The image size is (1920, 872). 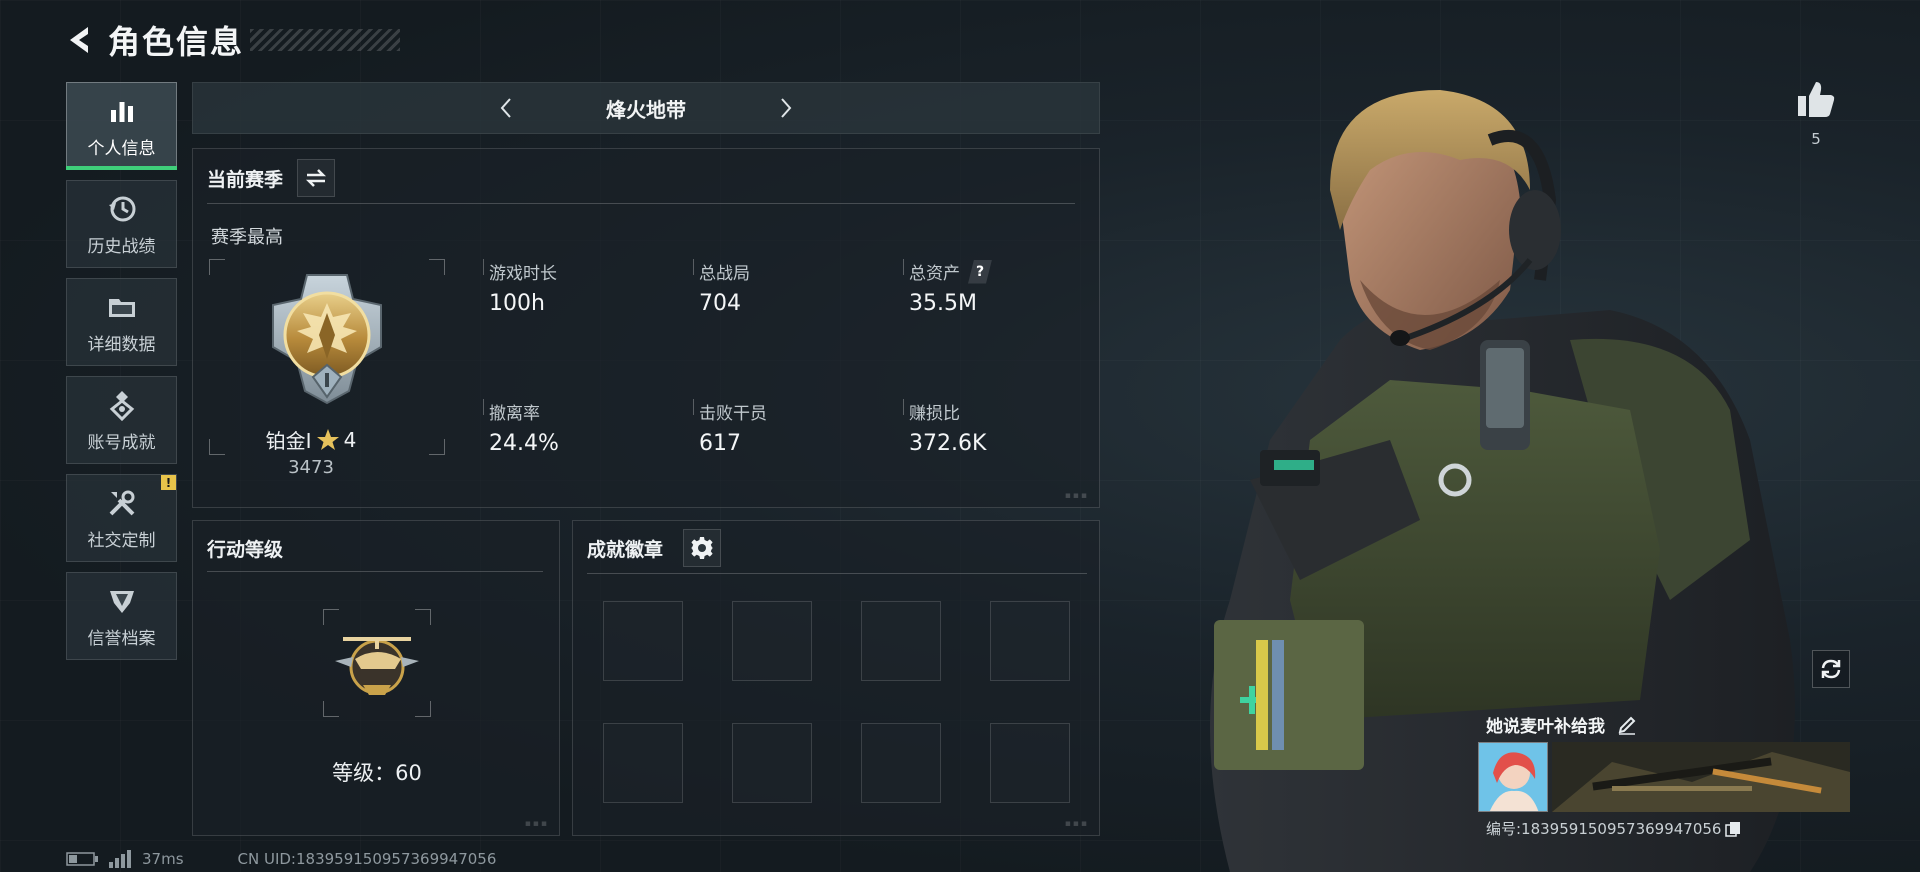 I want to click on status-bar: 37ms CN UID:1839591509573699470​56, so click(x=281, y=859).